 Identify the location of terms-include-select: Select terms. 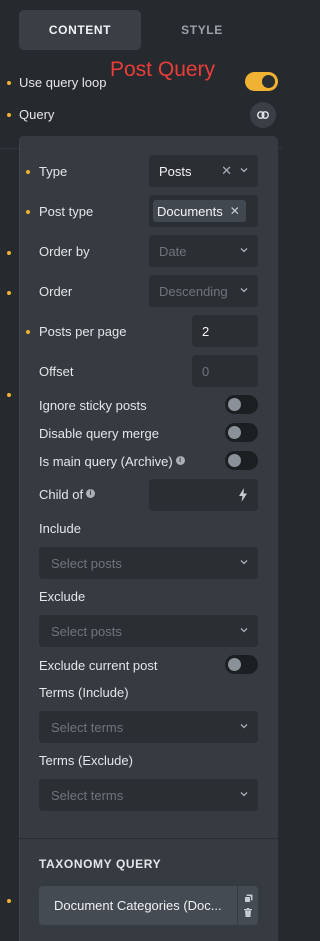
(148, 727).